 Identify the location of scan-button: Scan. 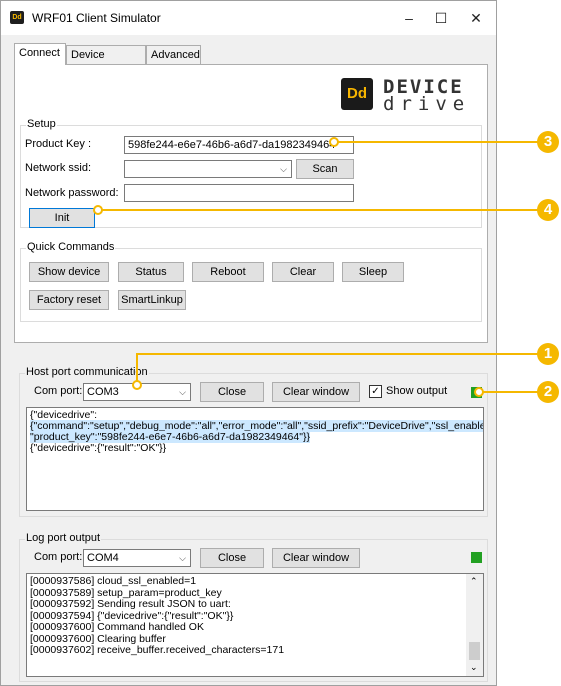
(325, 169).